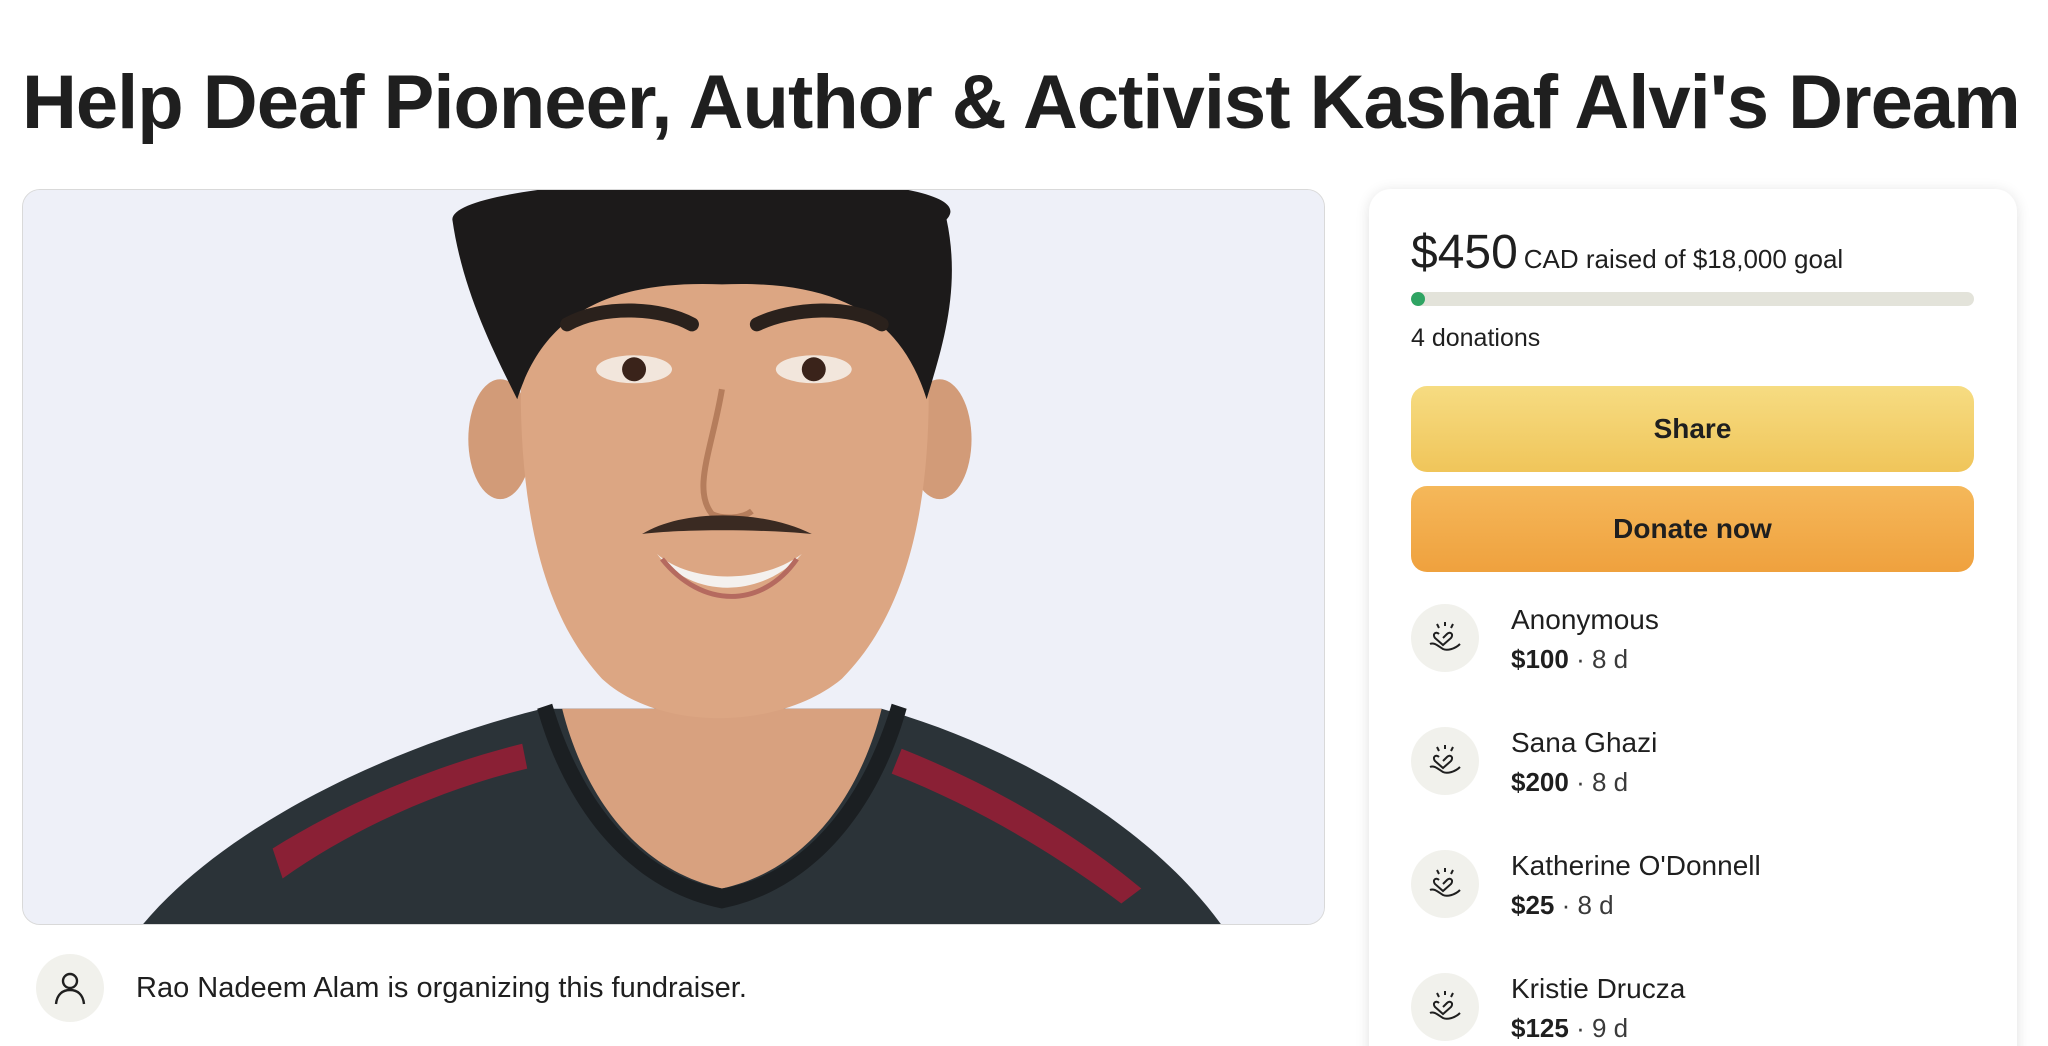  I want to click on raised-summary: $450 CAD raised of $18,000 goal, so click(1627, 252).